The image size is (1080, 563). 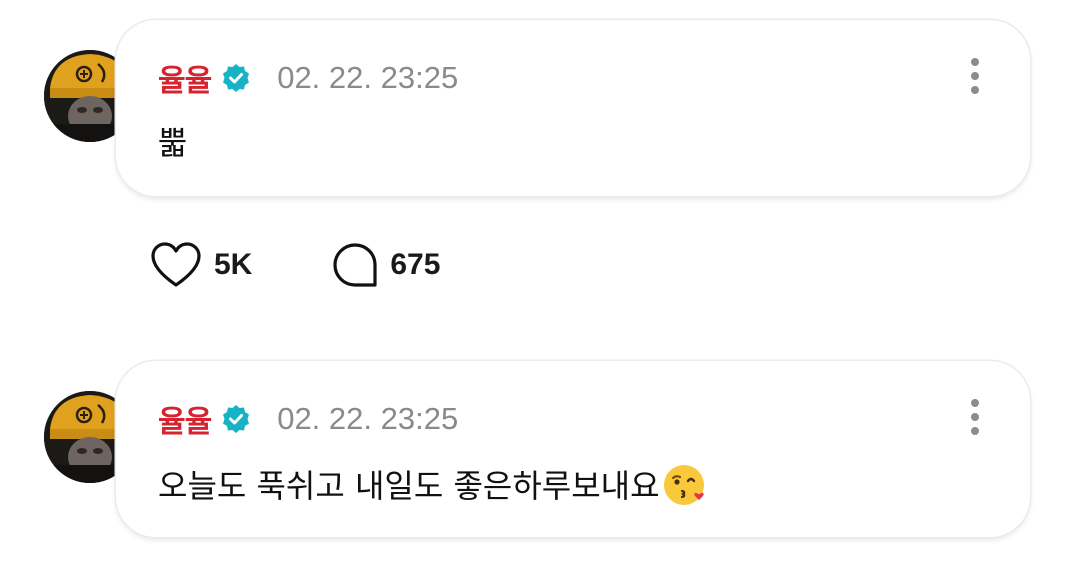 What do you see at coordinates (409, 486) in the screenshot?
I see `post-text: 오늘도 푹쉬고 내일도 좋은하루보내요` at bounding box center [409, 486].